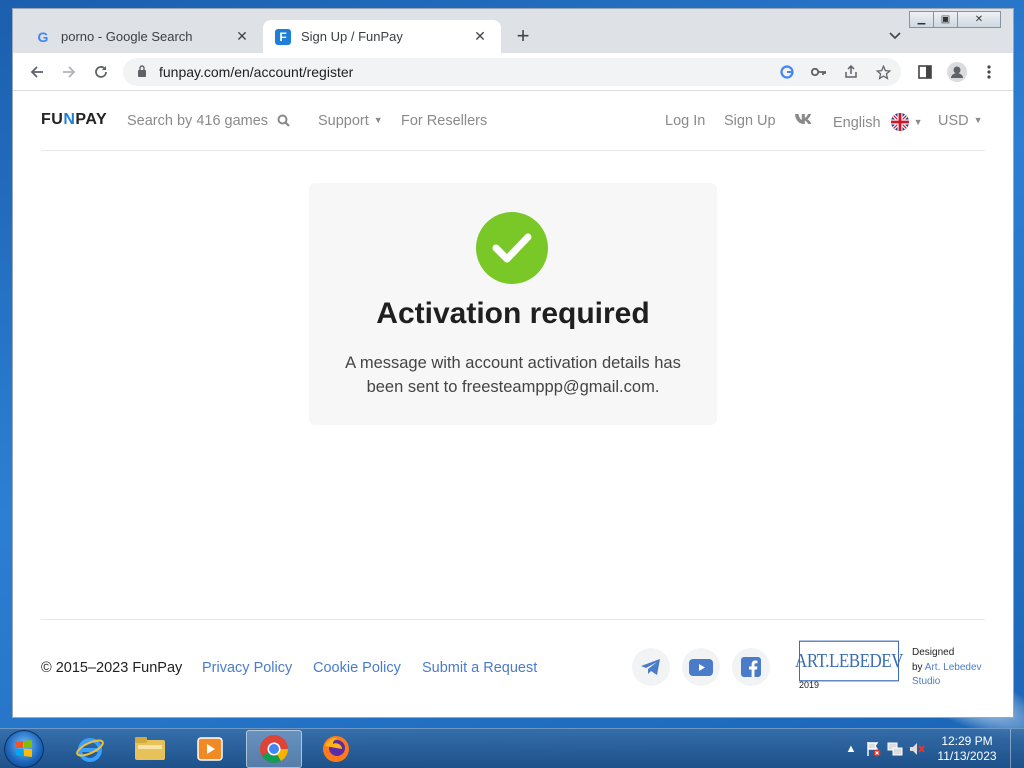 This screenshot has width=1024, height=768. Describe the element at coordinates (24, 749) in the screenshot. I see `start-button` at that location.